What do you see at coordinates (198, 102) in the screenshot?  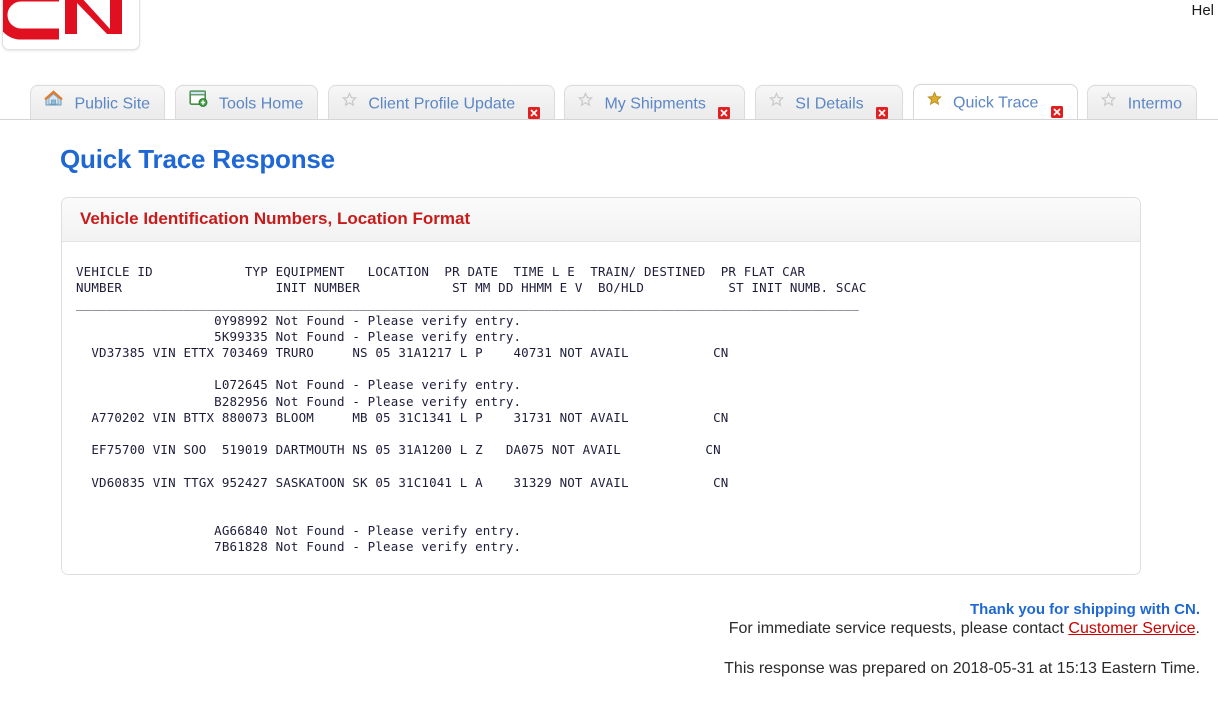 I see `window-add-icon` at bounding box center [198, 102].